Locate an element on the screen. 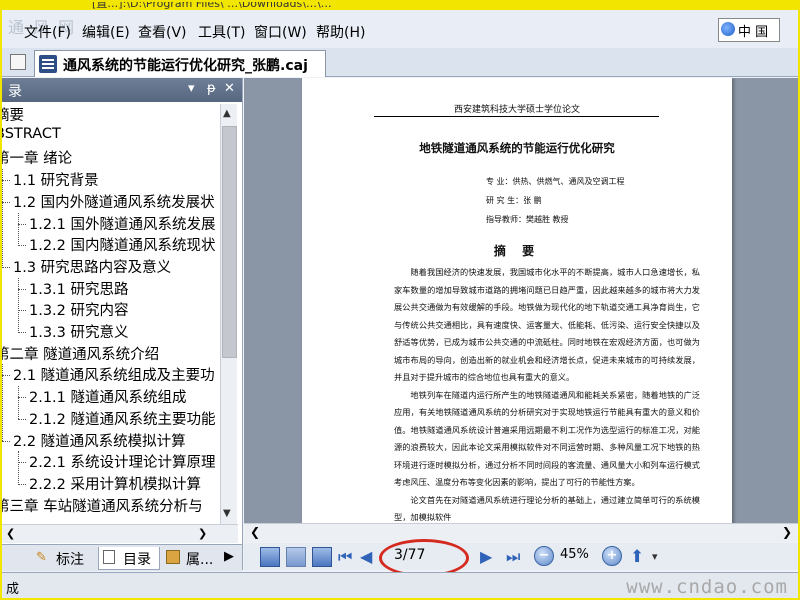 The height and width of the screenshot is (600, 800). zoom-level: 45% is located at coordinates (574, 554).